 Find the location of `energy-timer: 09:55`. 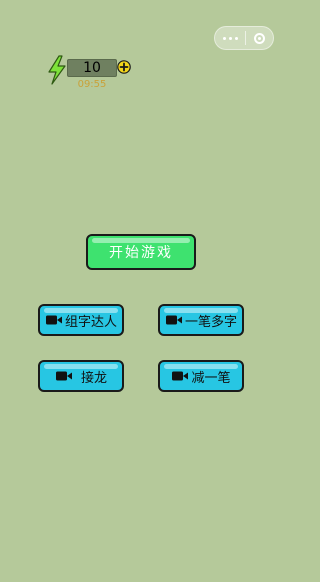

energy-timer: 09:55 is located at coordinates (92, 84).